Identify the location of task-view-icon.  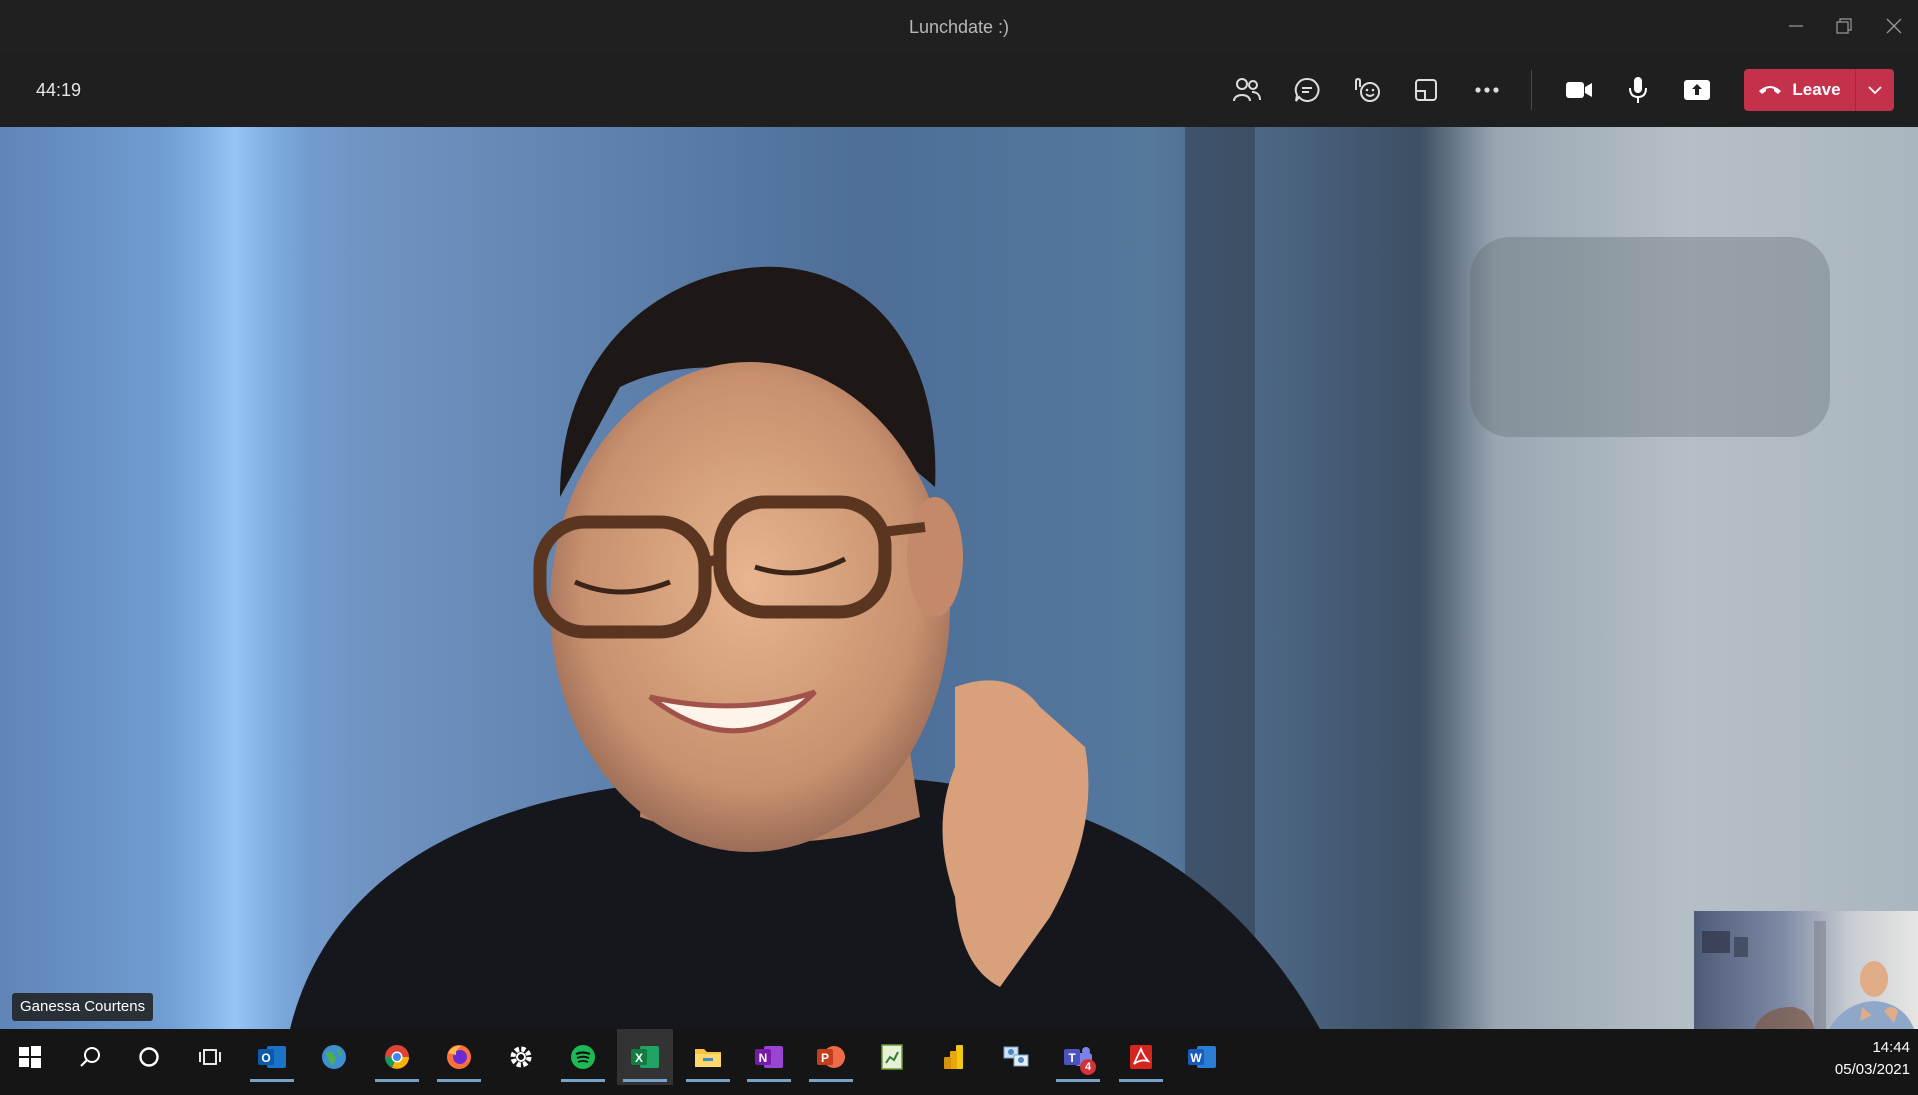
(210, 1057).